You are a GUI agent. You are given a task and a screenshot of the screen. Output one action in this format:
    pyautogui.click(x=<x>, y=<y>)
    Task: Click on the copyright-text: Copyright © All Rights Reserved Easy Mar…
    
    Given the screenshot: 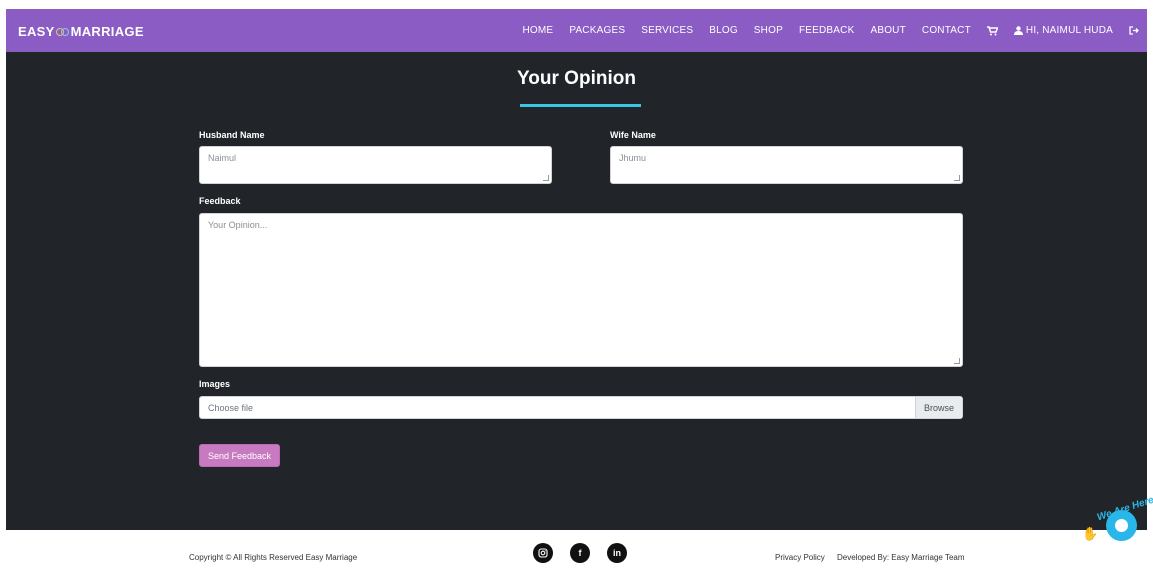 What is the action you would take?
    pyautogui.click(x=273, y=557)
    